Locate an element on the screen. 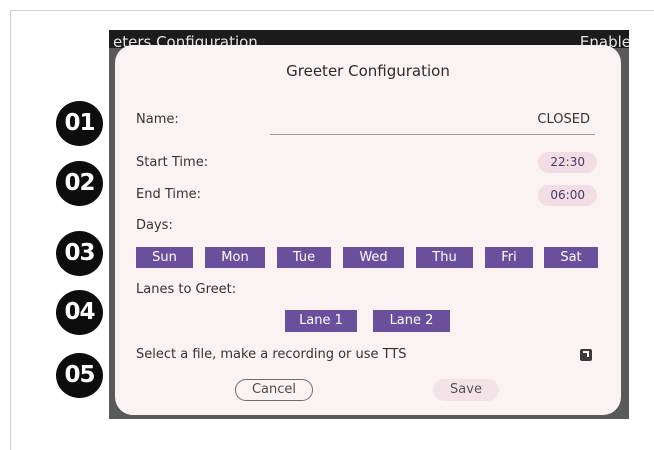 This screenshot has height=450, width=654. name-input-underline is located at coordinates (432, 134).